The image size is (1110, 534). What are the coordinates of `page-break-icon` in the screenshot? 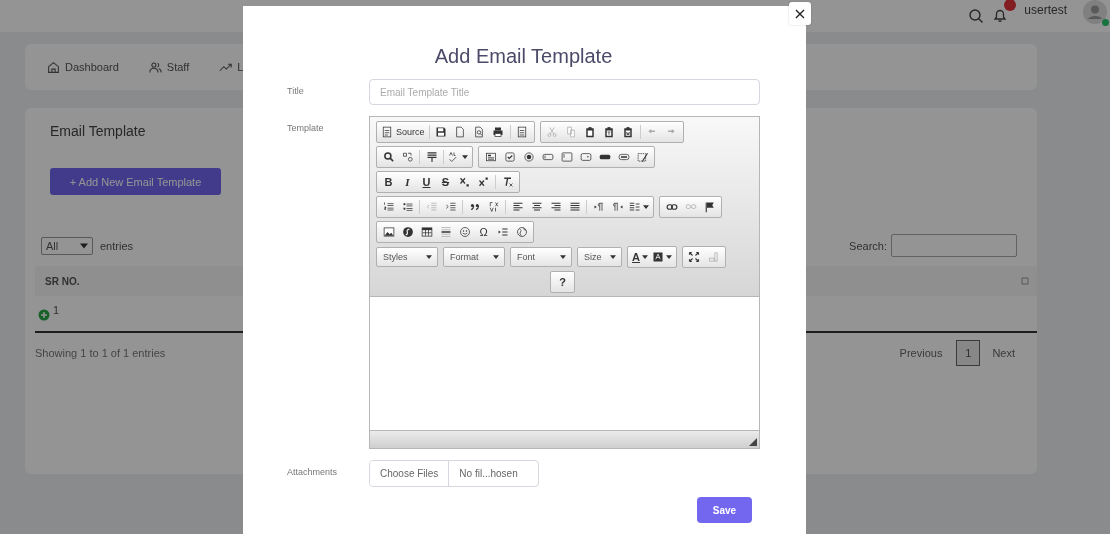 It's located at (502, 232).